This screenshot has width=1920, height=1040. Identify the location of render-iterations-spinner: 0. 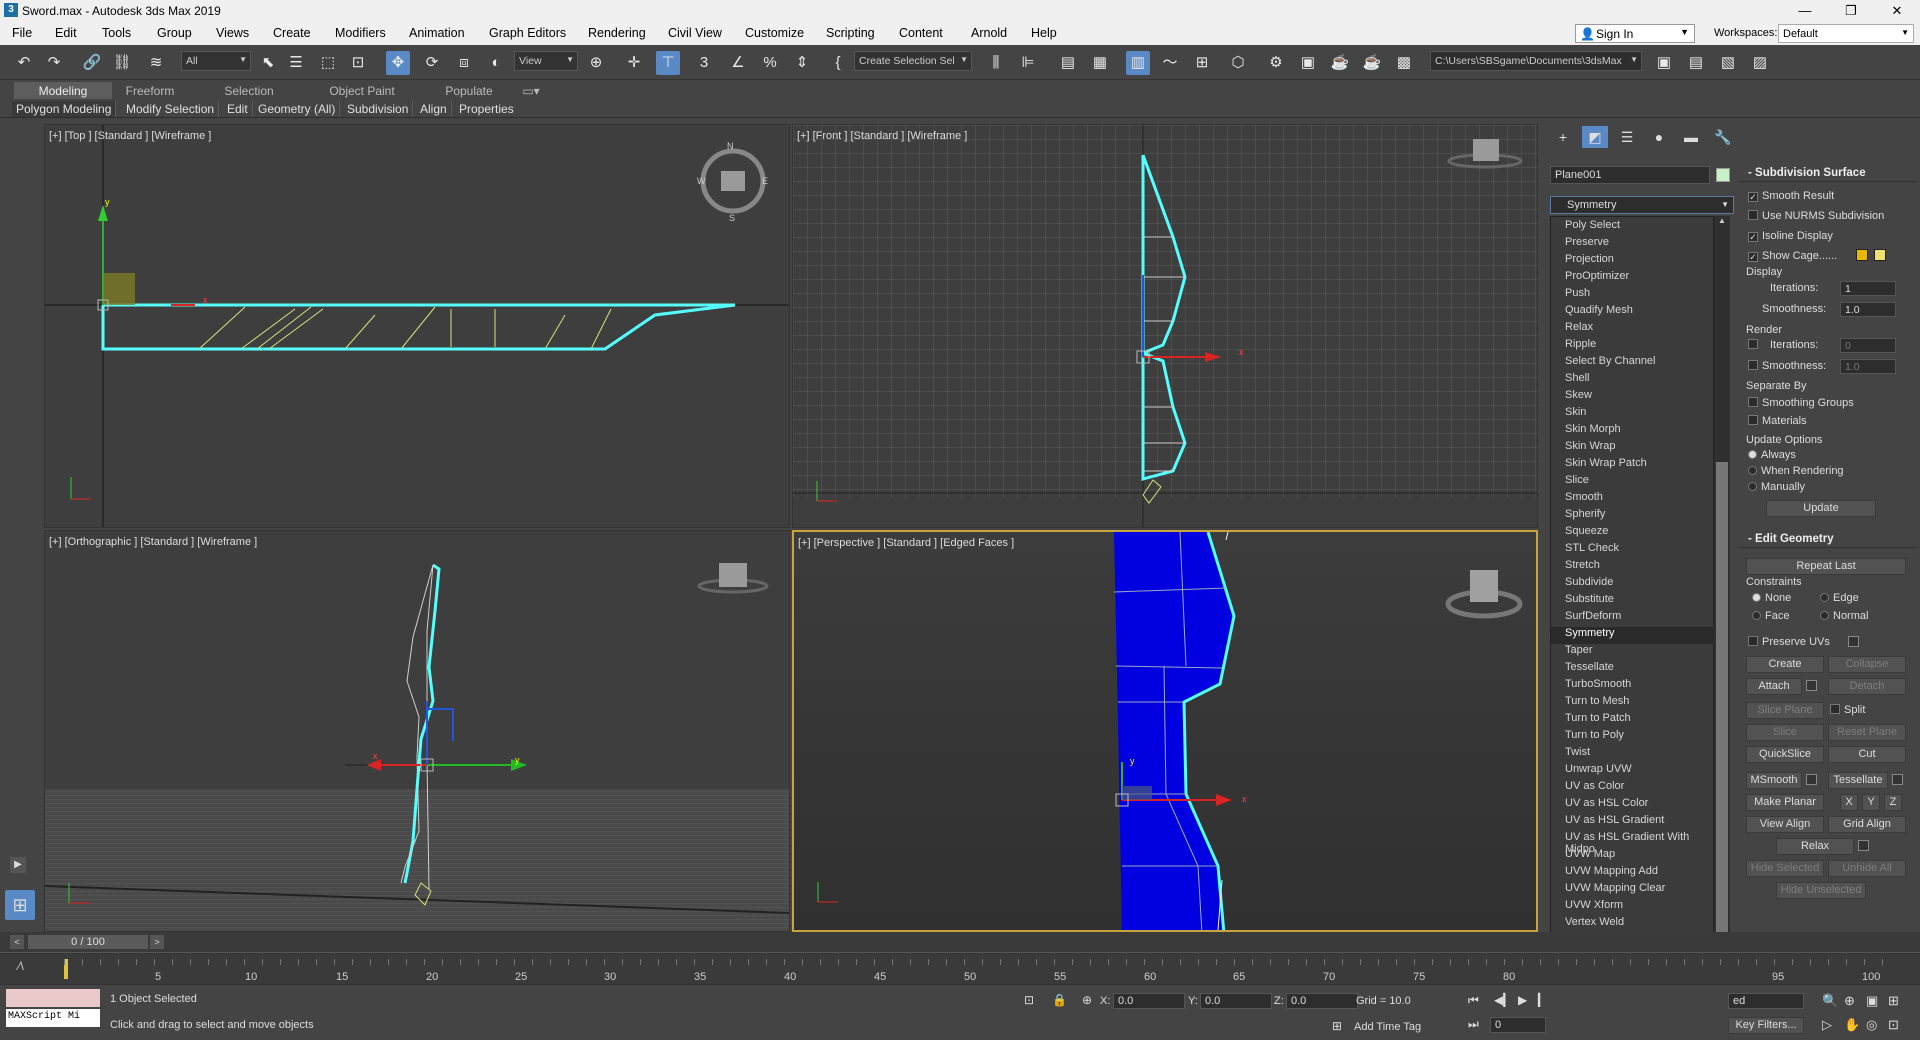
(1868, 345).